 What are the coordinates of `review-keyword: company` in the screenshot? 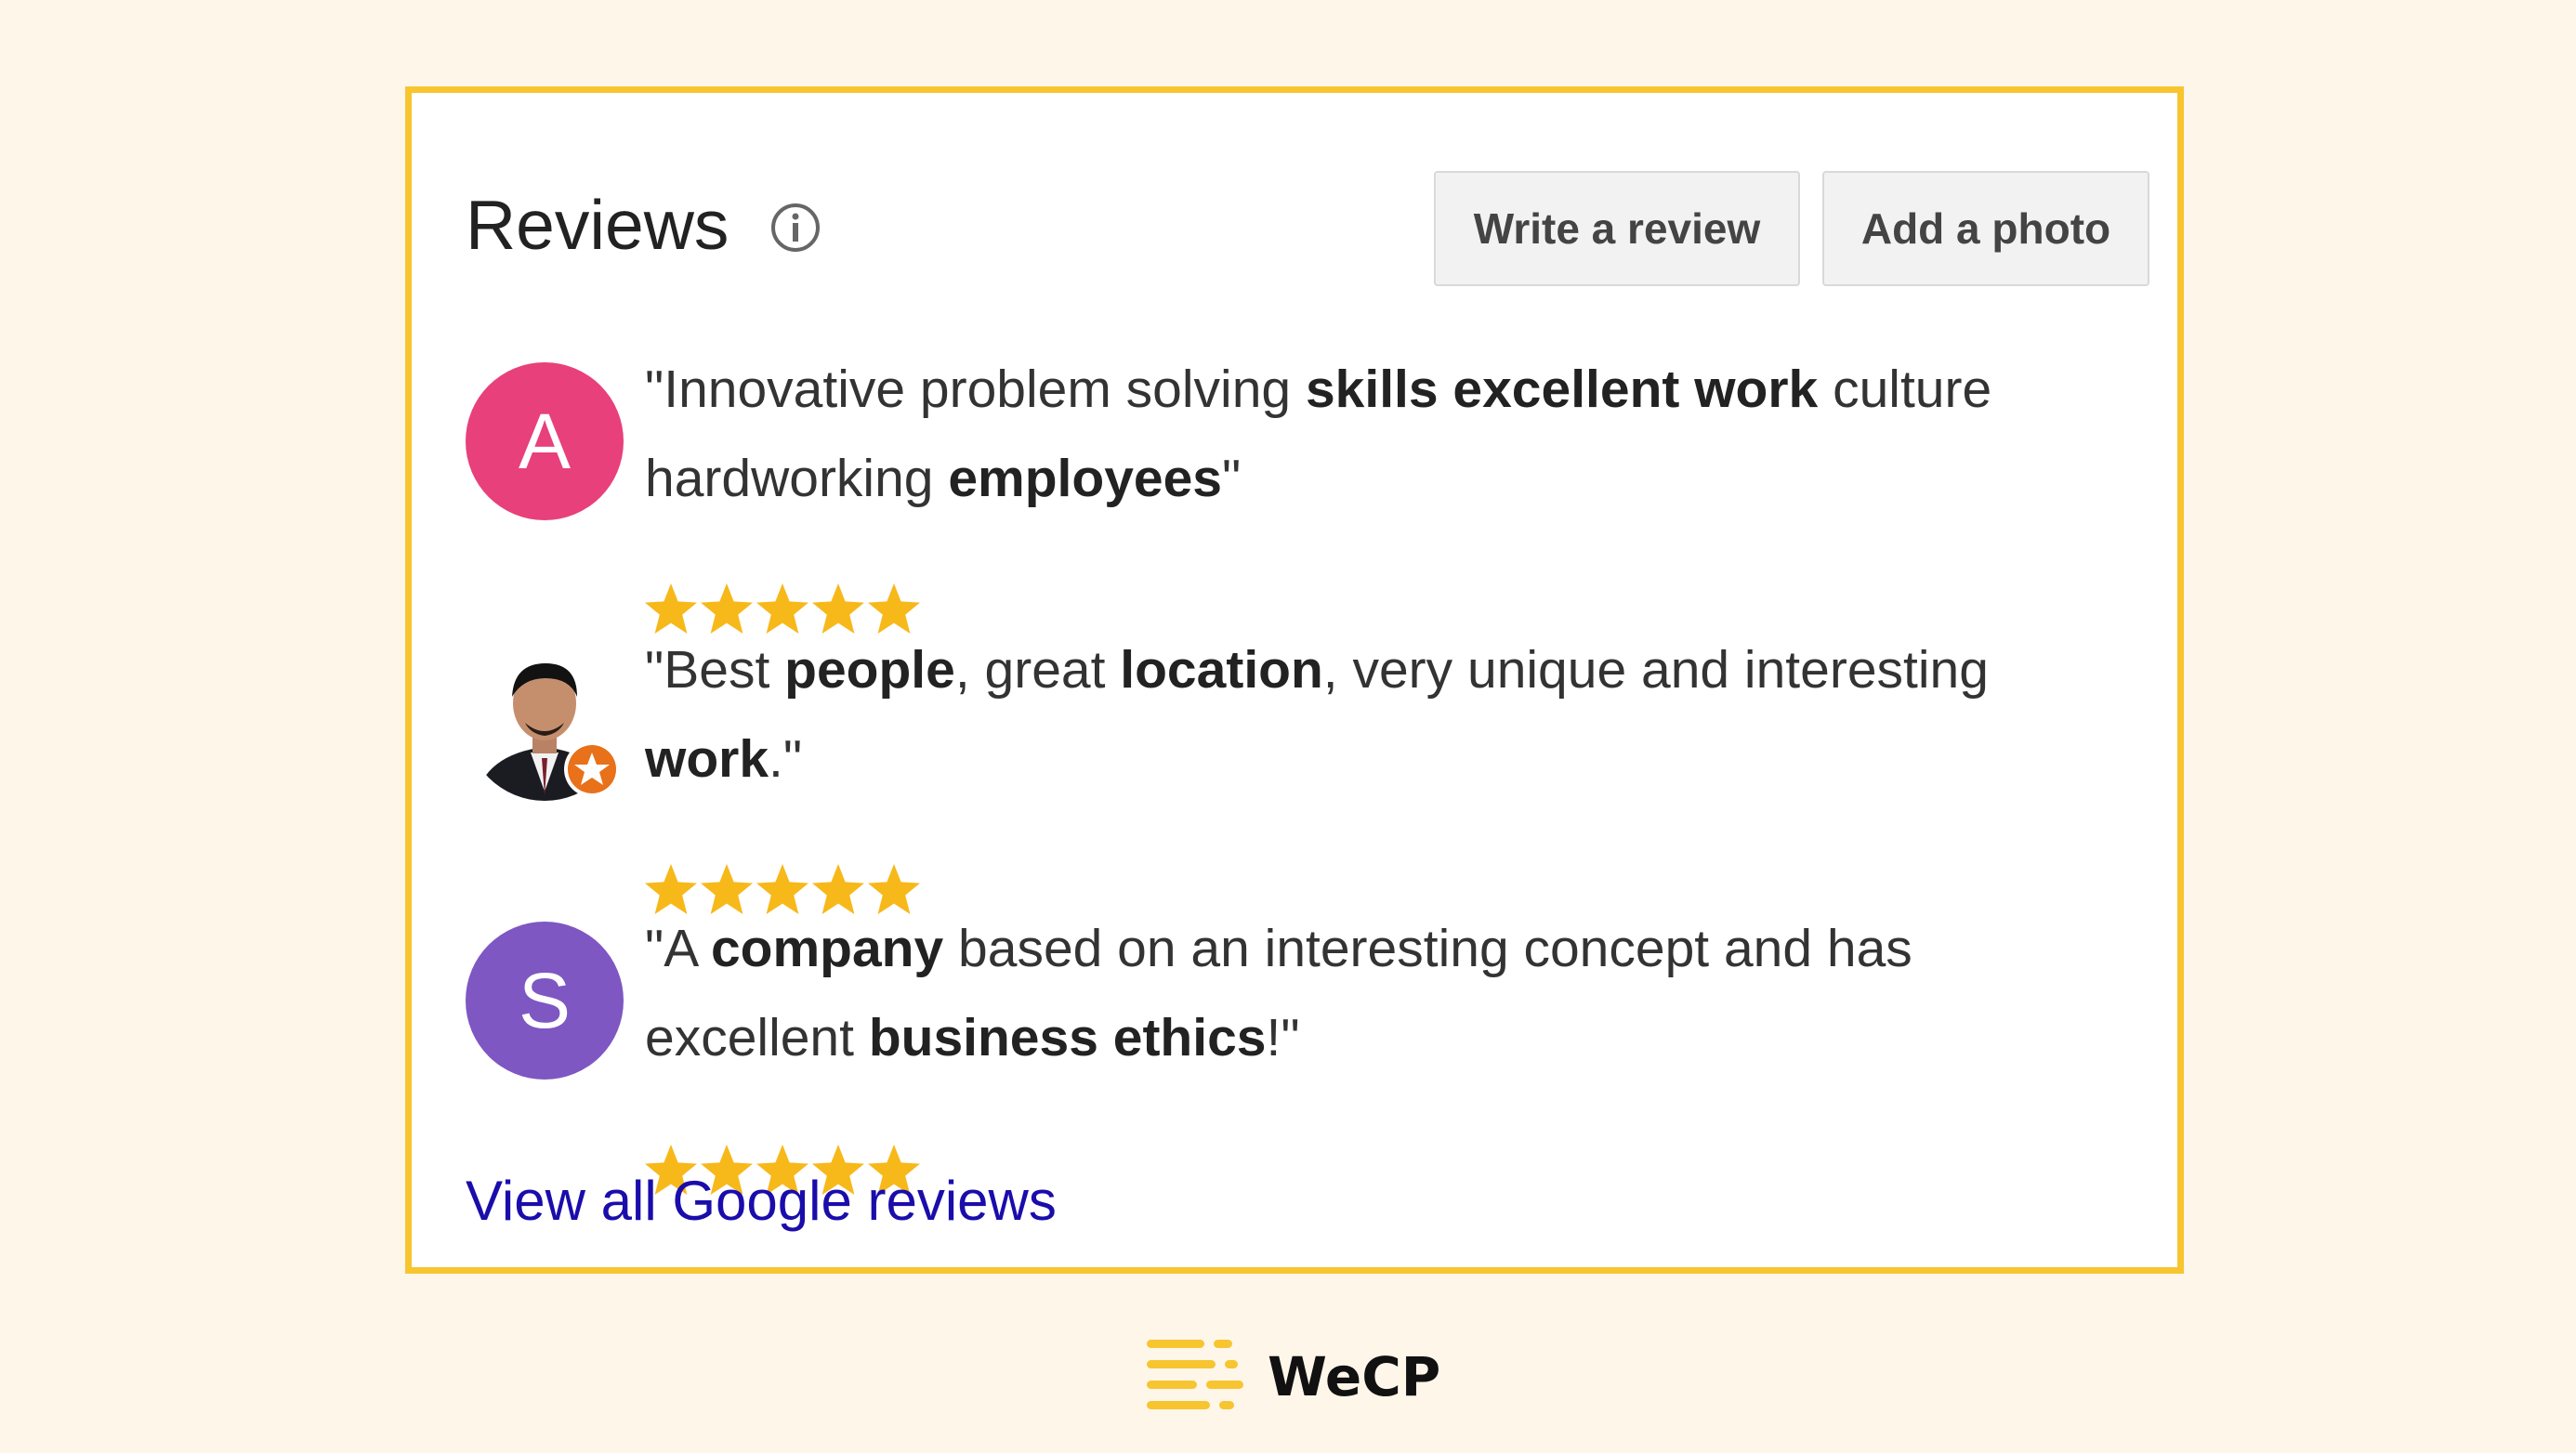 It's located at (827, 949).